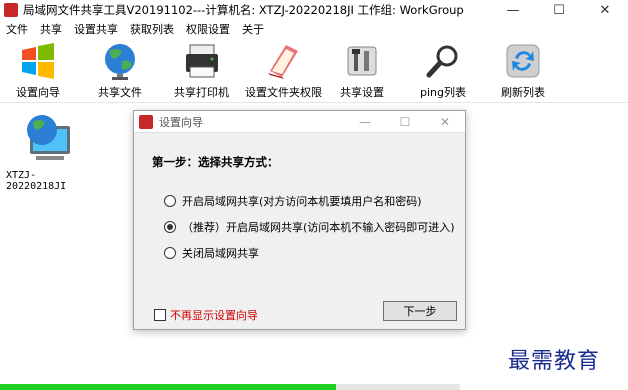 The height and width of the screenshot is (390, 628). Describe the element at coordinates (283, 92) in the screenshot. I see `tool-label: 设置文件夹权限` at that location.